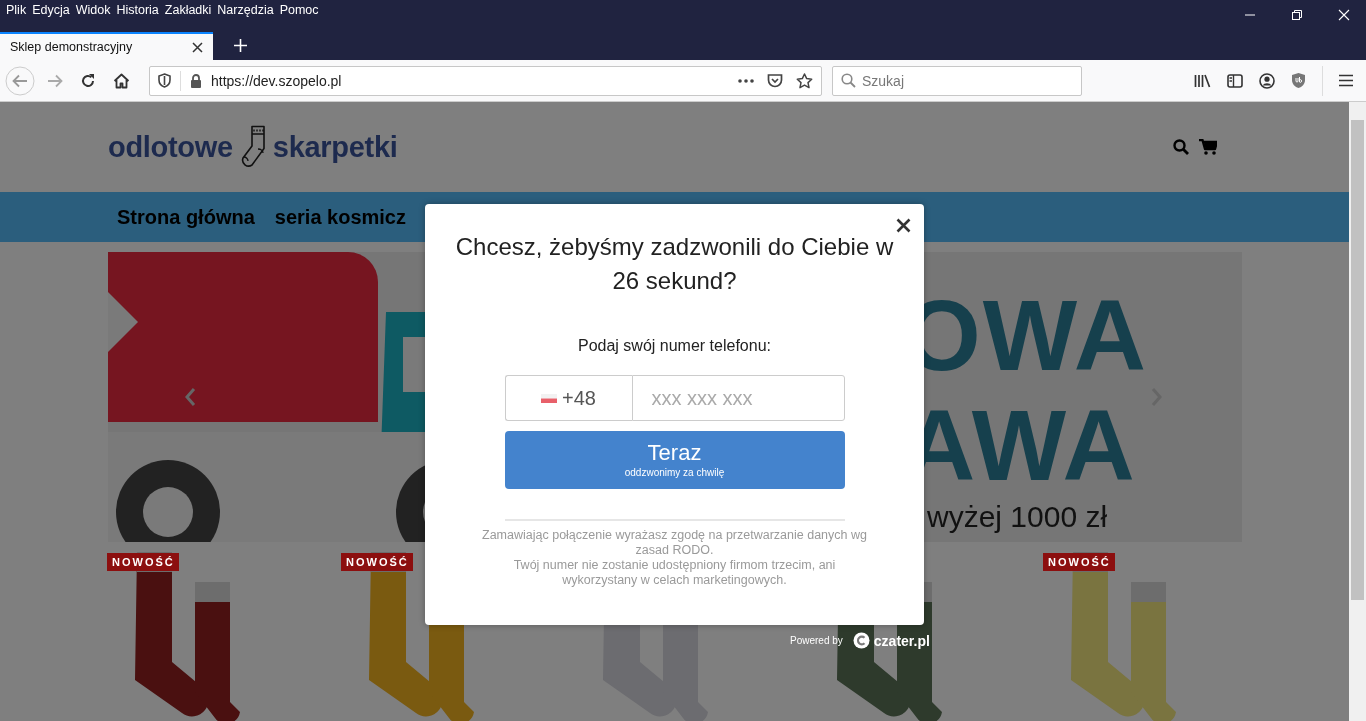 The height and width of the screenshot is (721, 1366). What do you see at coordinates (88, 80) in the screenshot?
I see `reload-icon` at bounding box center [88, 80].